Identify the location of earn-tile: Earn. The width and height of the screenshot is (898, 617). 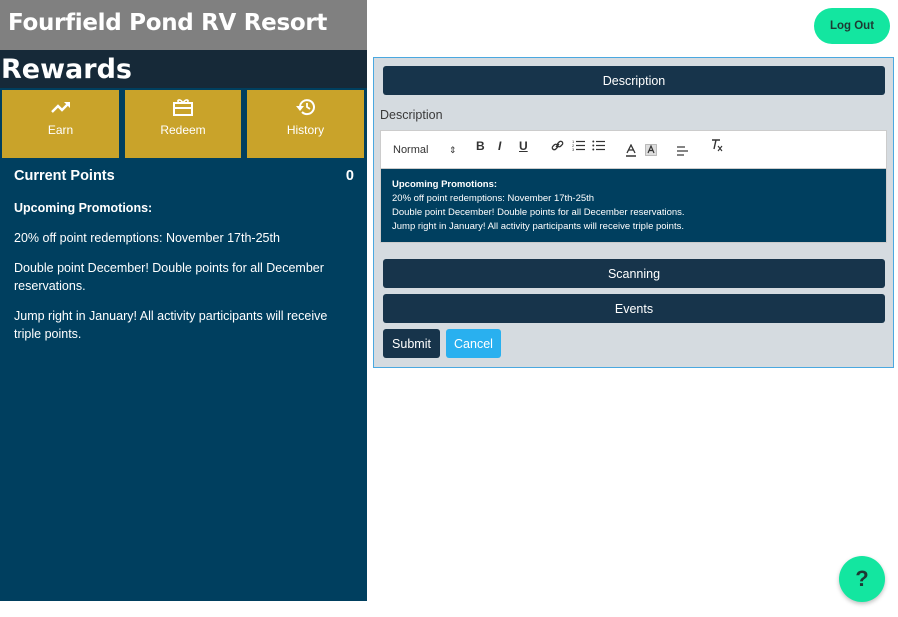
(60, 124).